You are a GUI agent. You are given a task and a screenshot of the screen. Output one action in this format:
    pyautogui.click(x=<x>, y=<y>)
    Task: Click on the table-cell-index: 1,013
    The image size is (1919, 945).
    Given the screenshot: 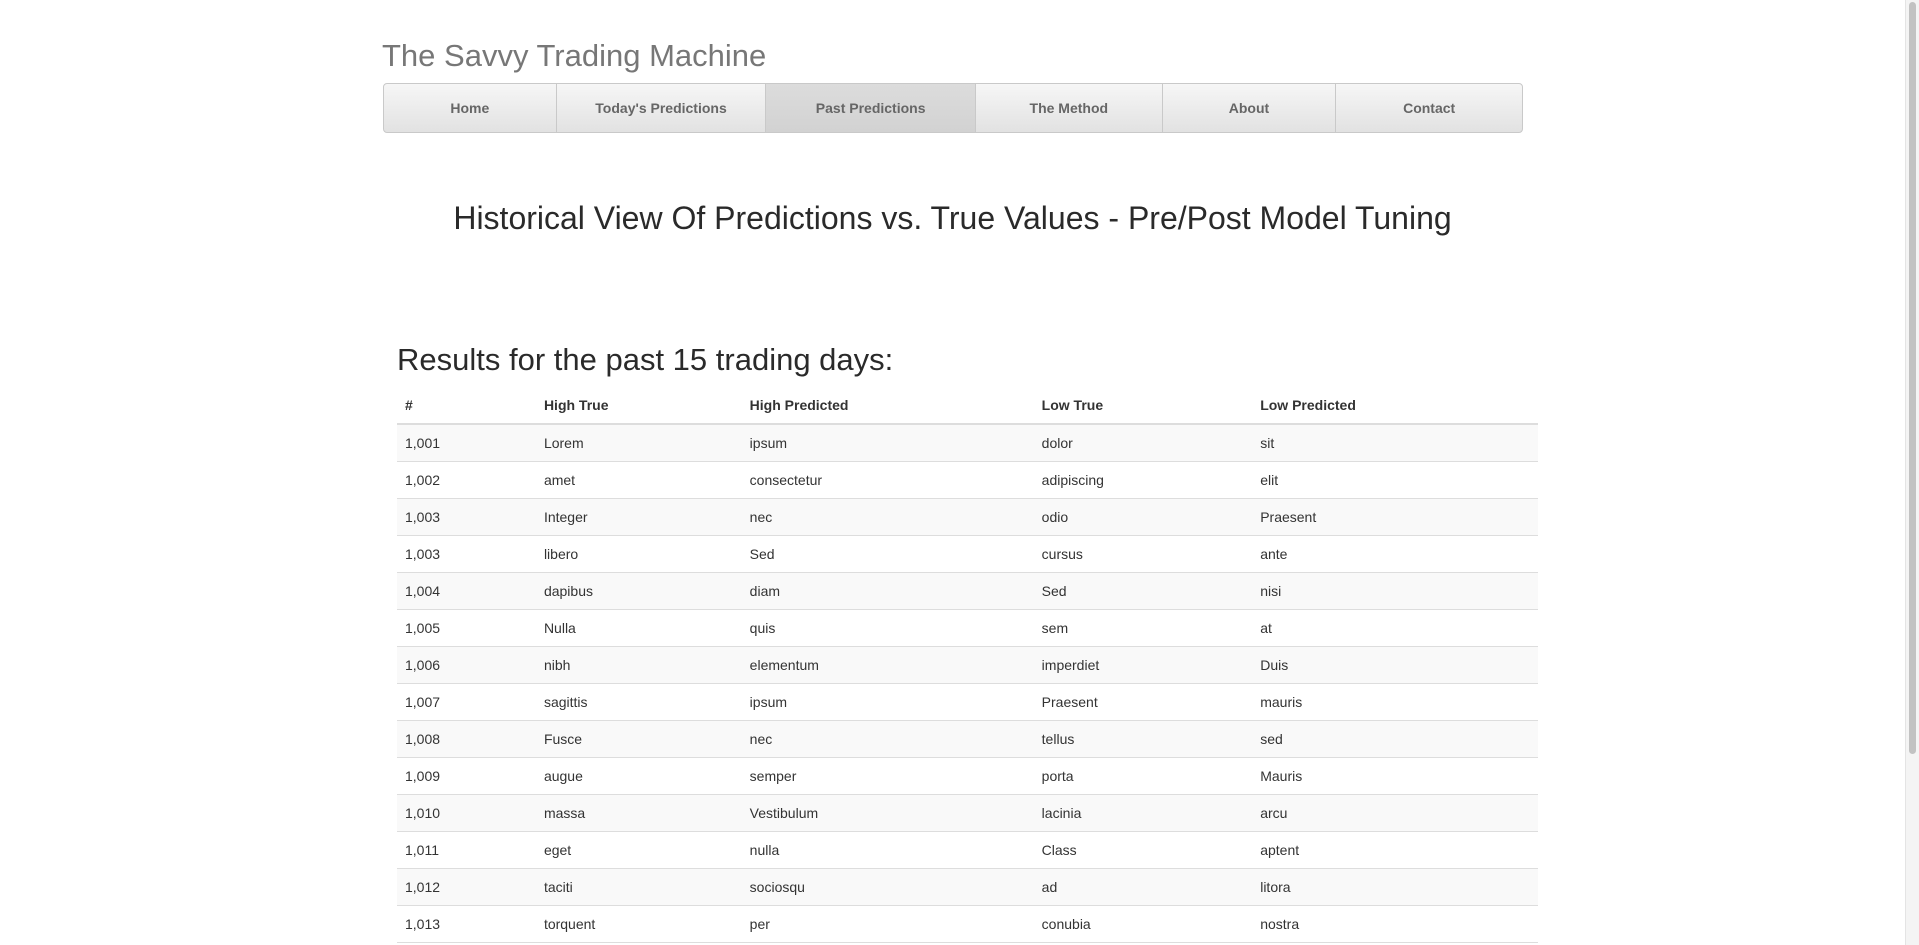 What is the action you would take?
    pyautogui.click(x=466, y=924)
    